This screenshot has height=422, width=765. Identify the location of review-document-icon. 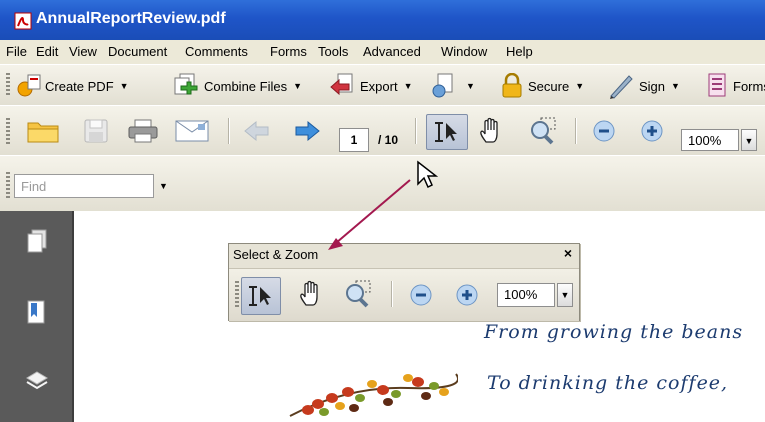
(442, 85).